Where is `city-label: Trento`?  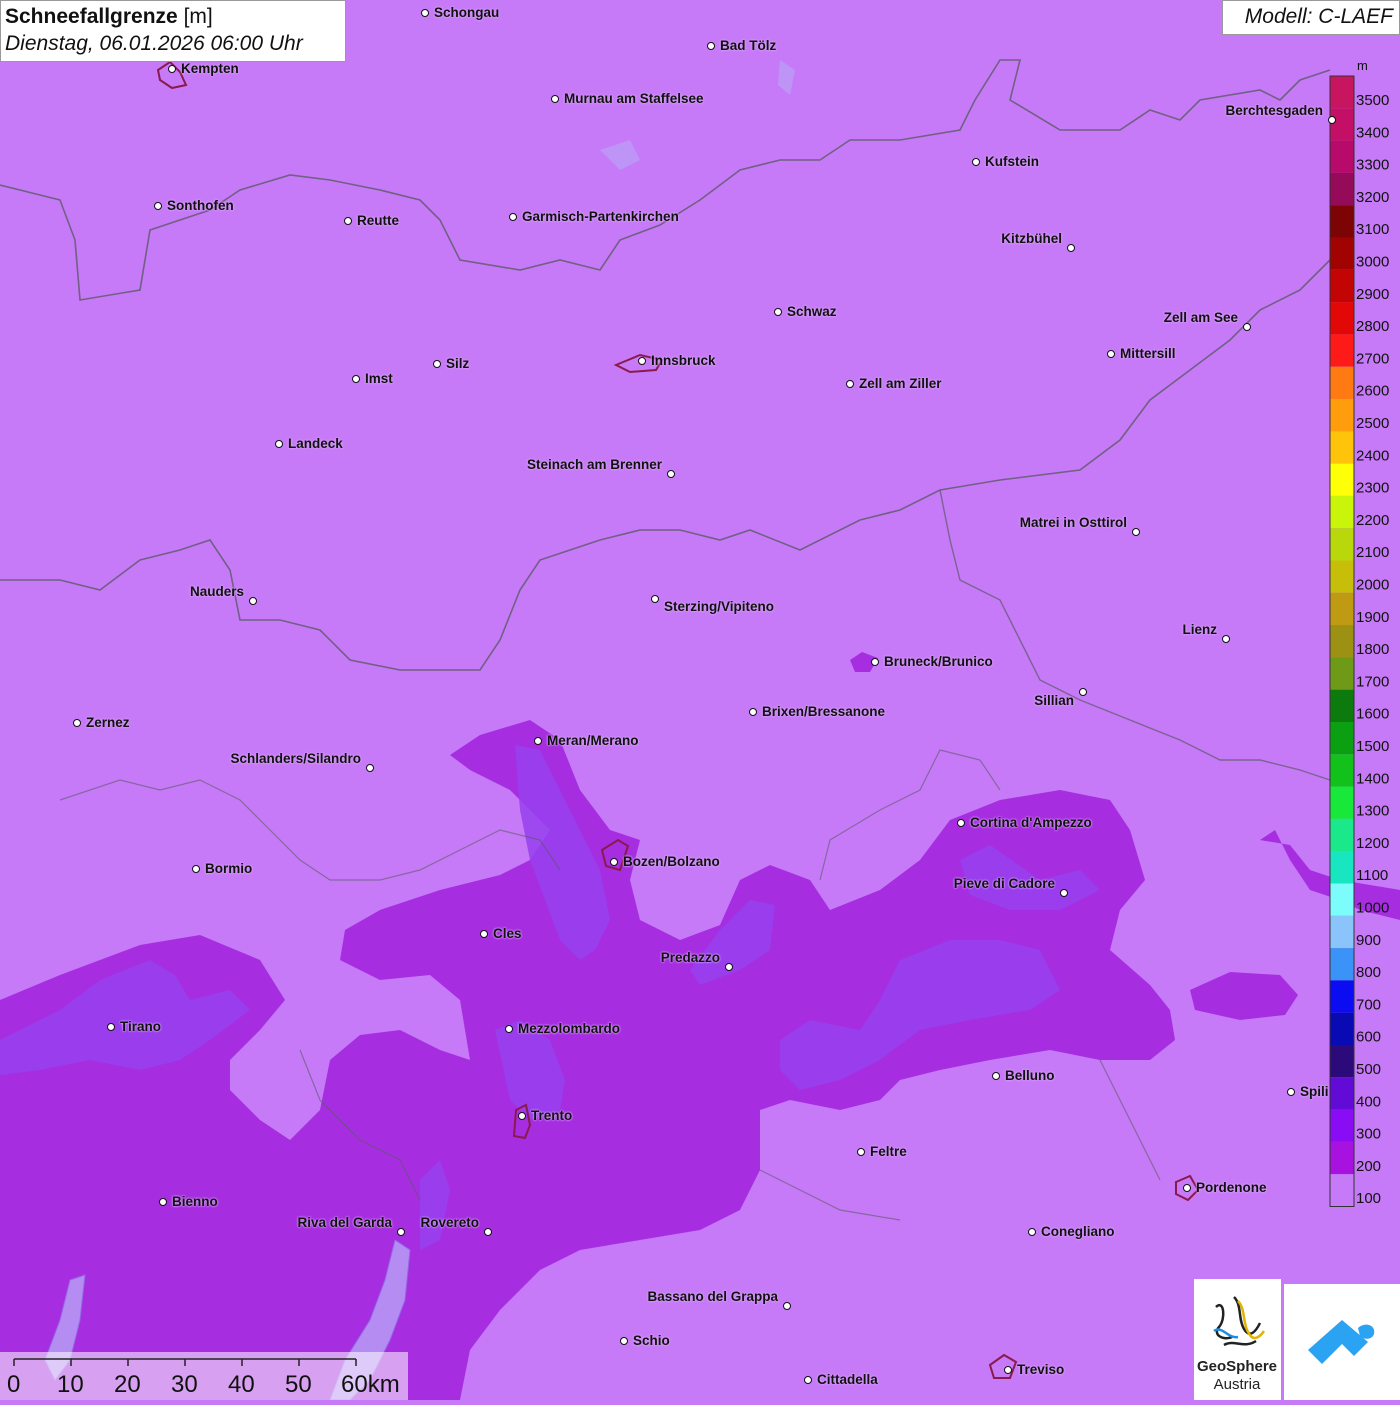
city-label: Trento is located at coordinates (552, 1115).